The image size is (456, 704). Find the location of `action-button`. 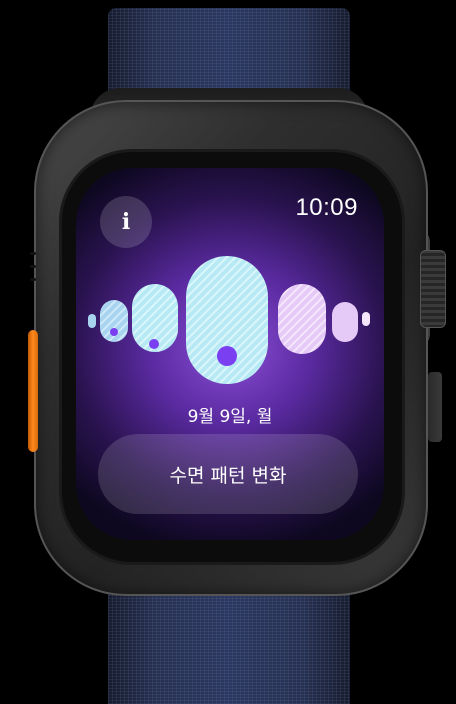

action-button is located at coordinates (33, 391).